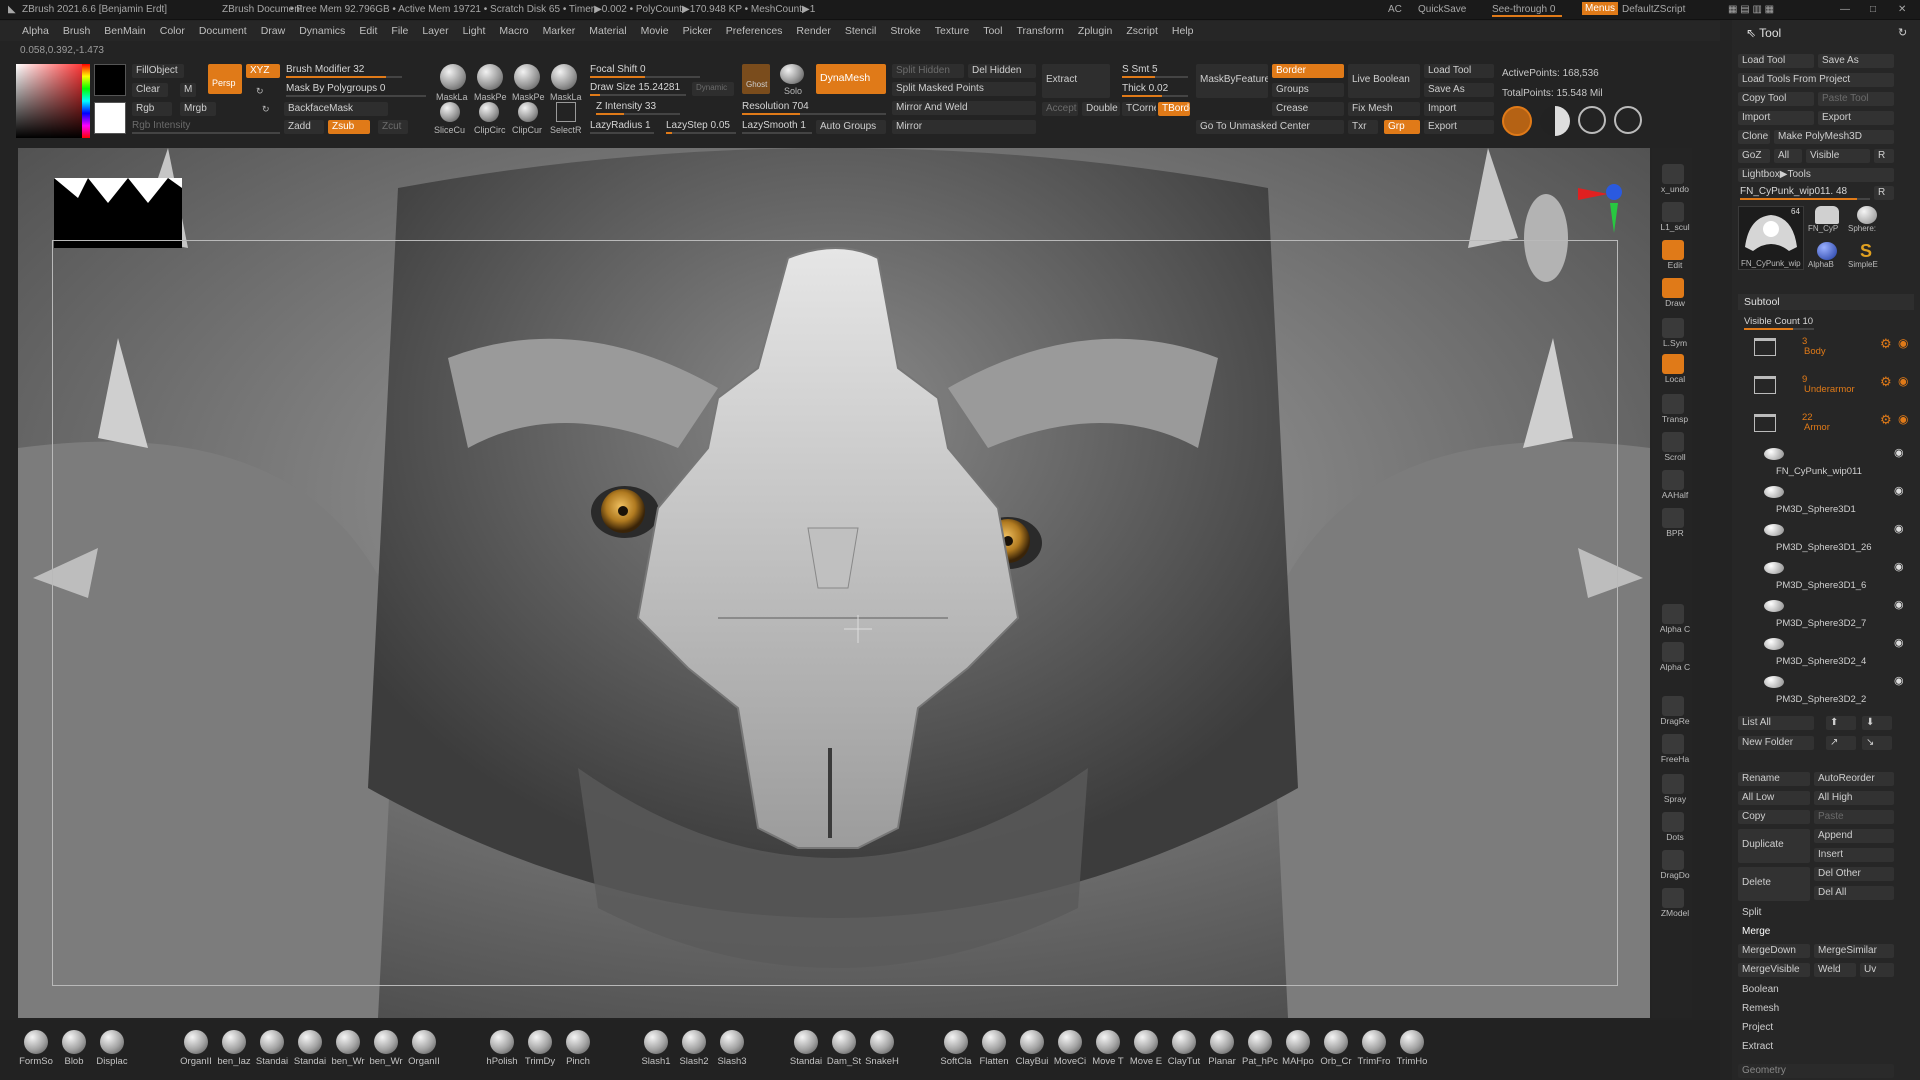  I want to click on append-button: Append, so click(1854, 836).